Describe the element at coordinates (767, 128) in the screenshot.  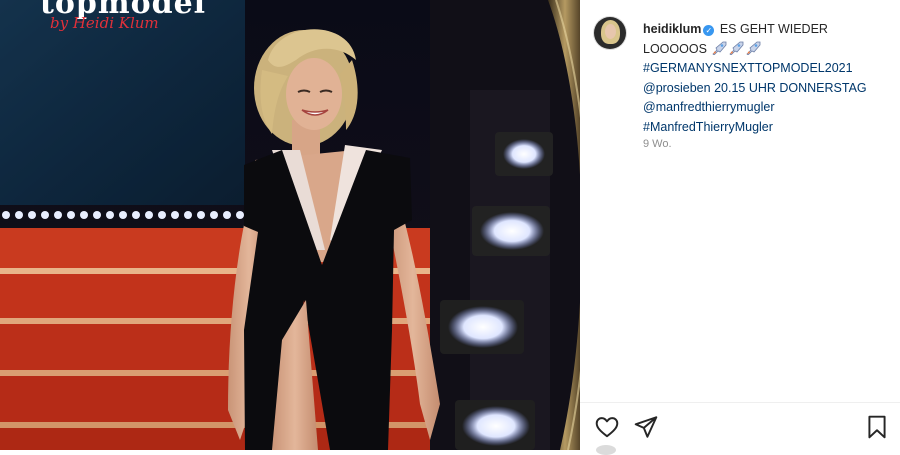
I see `hashtag-link-mugler: #ManfredThierryMugler` at that location.